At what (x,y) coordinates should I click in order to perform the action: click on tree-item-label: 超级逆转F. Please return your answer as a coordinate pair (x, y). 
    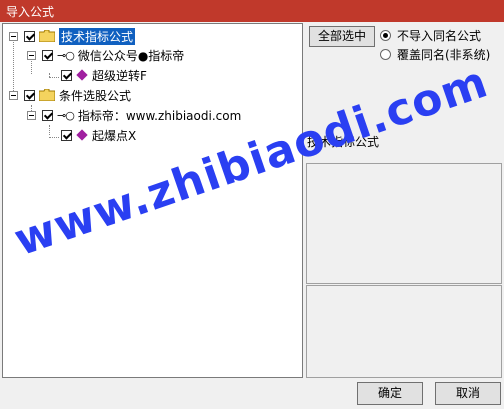
    Looking at the image, I should click on (119, 75).